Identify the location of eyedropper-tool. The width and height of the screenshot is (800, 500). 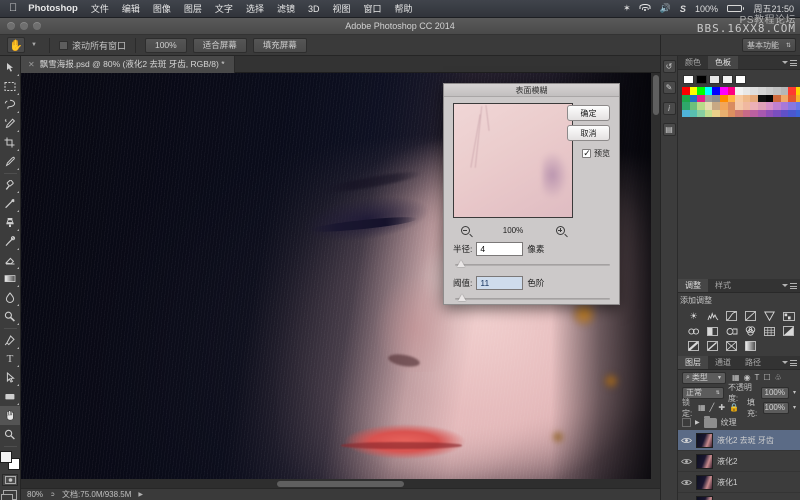
(10, 161).